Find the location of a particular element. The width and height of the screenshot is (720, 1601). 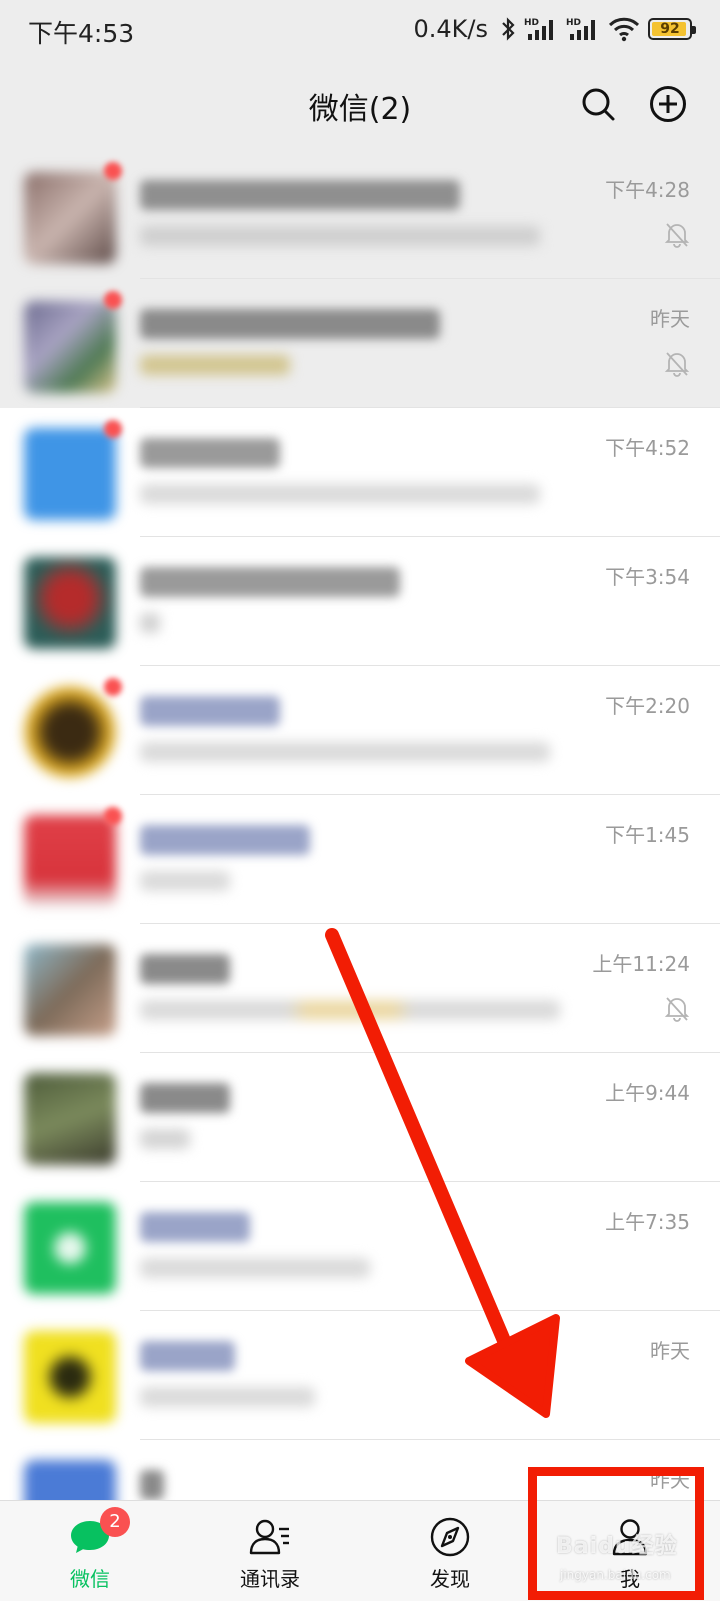

watermark-url: jingyan.baidu.com is located at coordinates (615, 1575).